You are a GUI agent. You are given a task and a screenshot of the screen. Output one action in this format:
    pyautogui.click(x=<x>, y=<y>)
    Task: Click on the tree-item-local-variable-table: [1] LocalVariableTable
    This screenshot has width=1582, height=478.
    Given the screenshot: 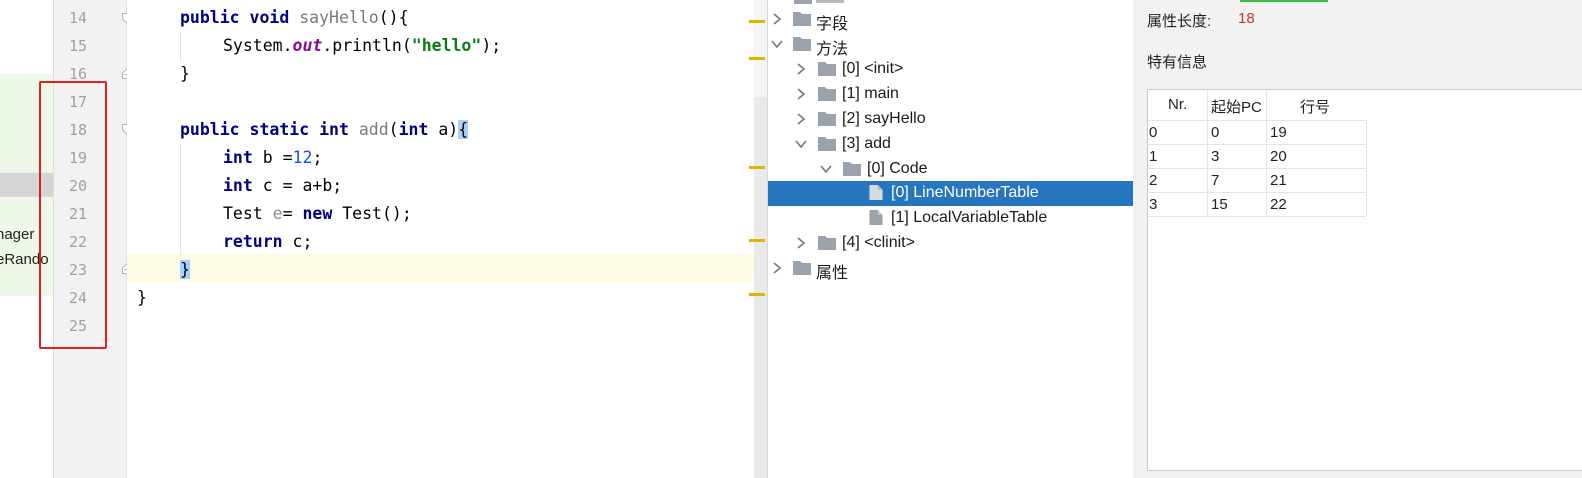 What is the action you would take?
    pyautogui.click(x=950, y=218)
    